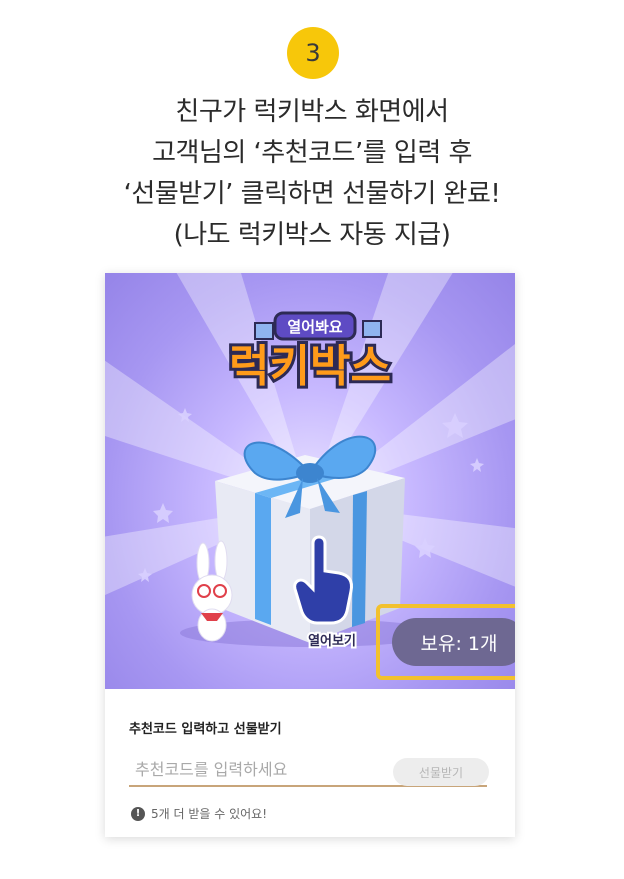 The height and width of the screenshot is (879, 624). Describe the element at coordinates (312, 194) in the screenshot. I see `instruction-line-3: ‘선물받기’ 클릭하면 선물하기 완료!` at that location.